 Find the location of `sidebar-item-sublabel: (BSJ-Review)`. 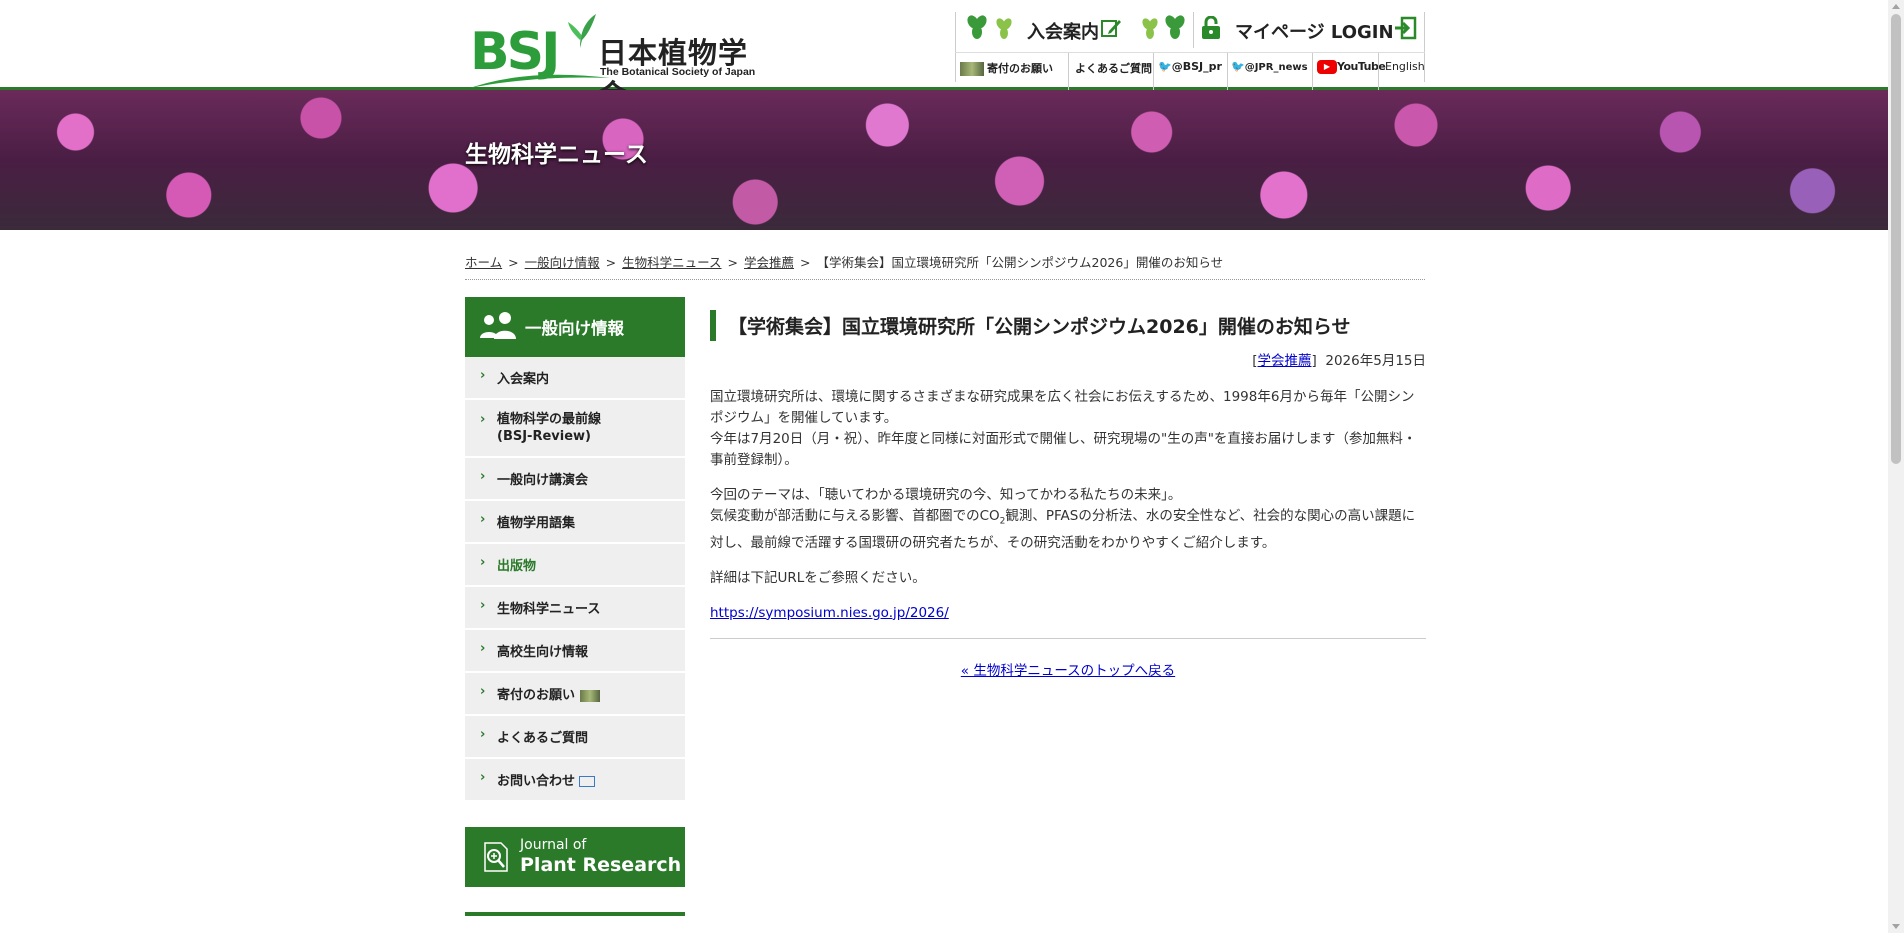

sidebar-item-sublabel: (BSJ-Review) is located at coordinates (544, 436).